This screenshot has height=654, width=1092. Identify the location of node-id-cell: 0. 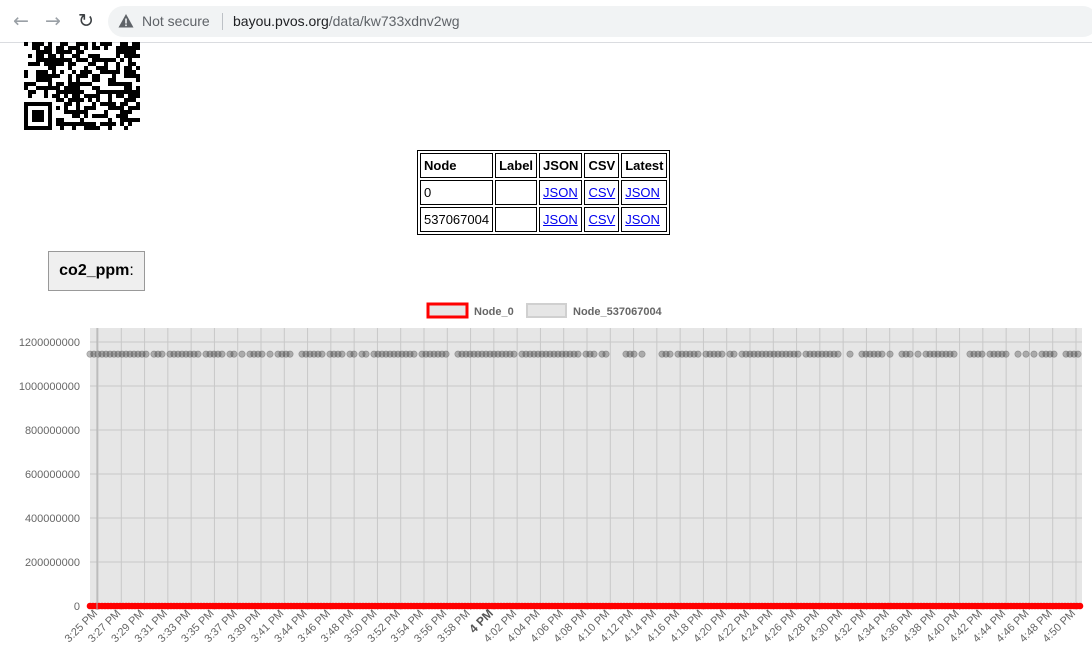
(457, 192).